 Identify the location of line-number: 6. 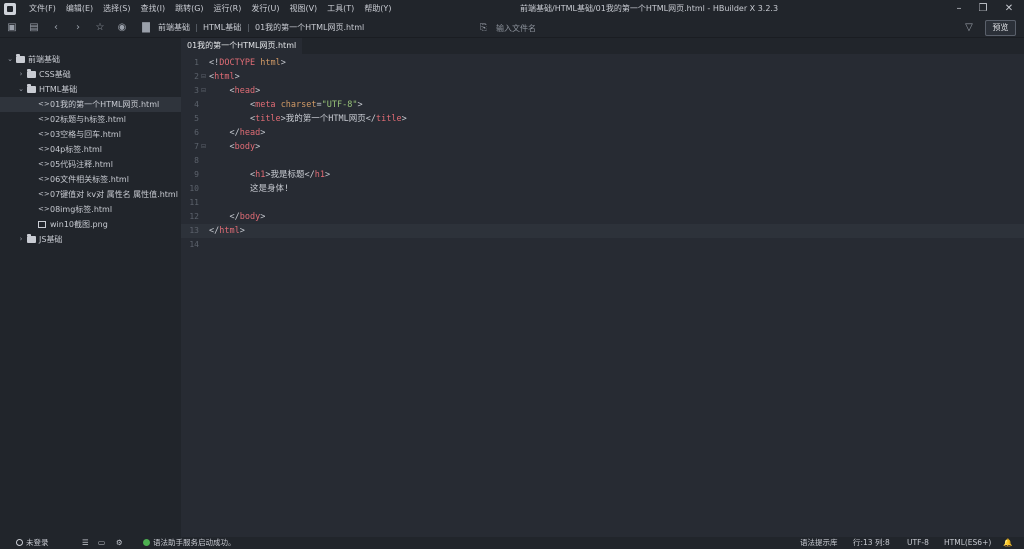
(196, 132).